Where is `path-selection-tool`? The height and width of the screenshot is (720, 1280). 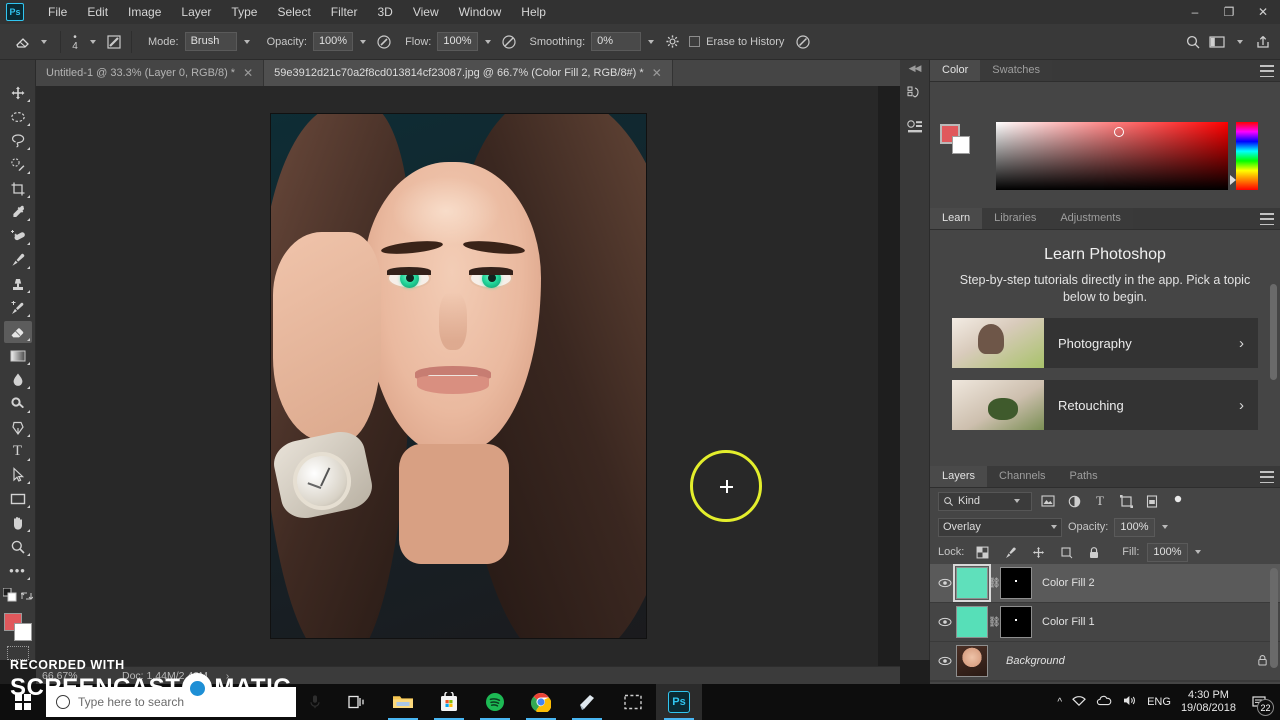
path-selection-tool is located at coordinates (18, 476).